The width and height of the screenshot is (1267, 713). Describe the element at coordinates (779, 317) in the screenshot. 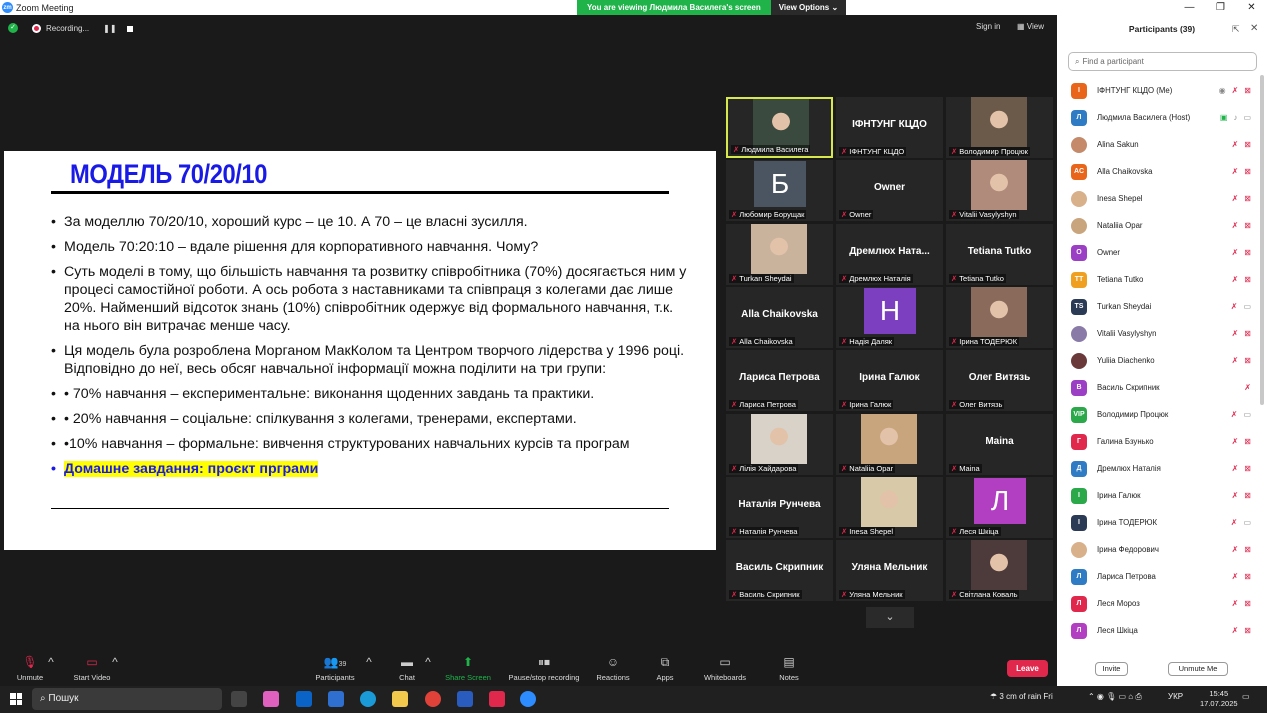

I see `video-tile: Alla Chaikovska ✗ Alla Chaikovska` at that location.